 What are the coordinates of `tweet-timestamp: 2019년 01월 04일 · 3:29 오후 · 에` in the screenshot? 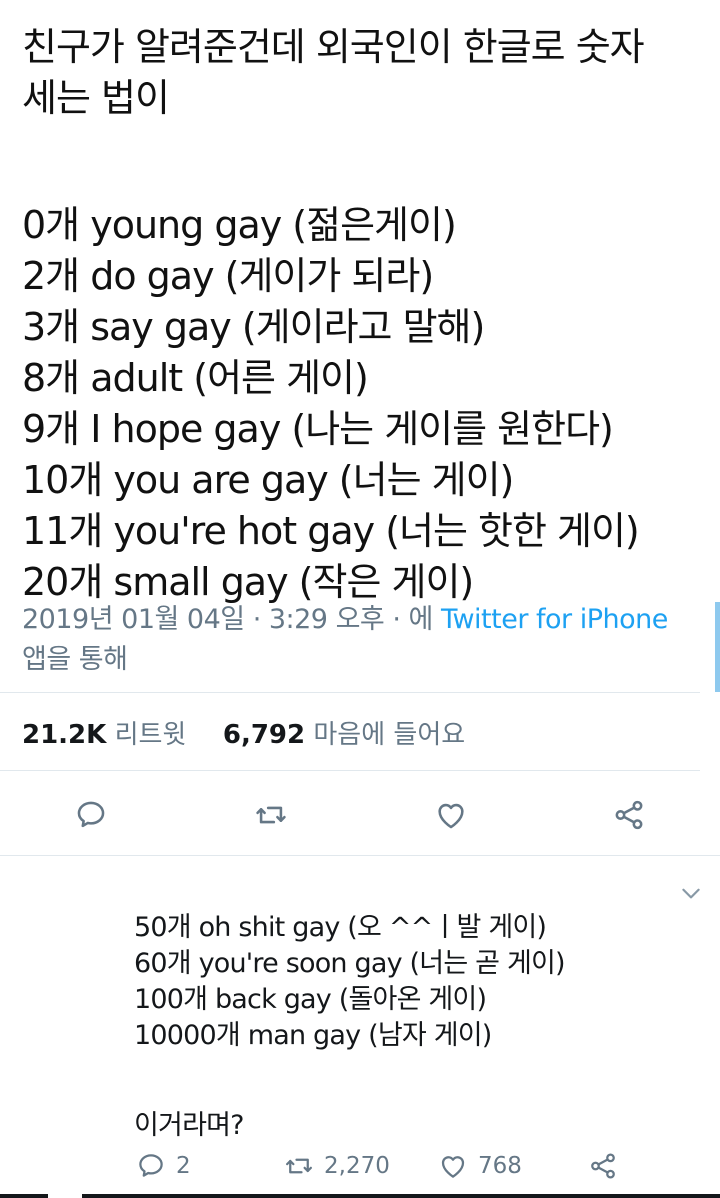 It's located at (227, 619).